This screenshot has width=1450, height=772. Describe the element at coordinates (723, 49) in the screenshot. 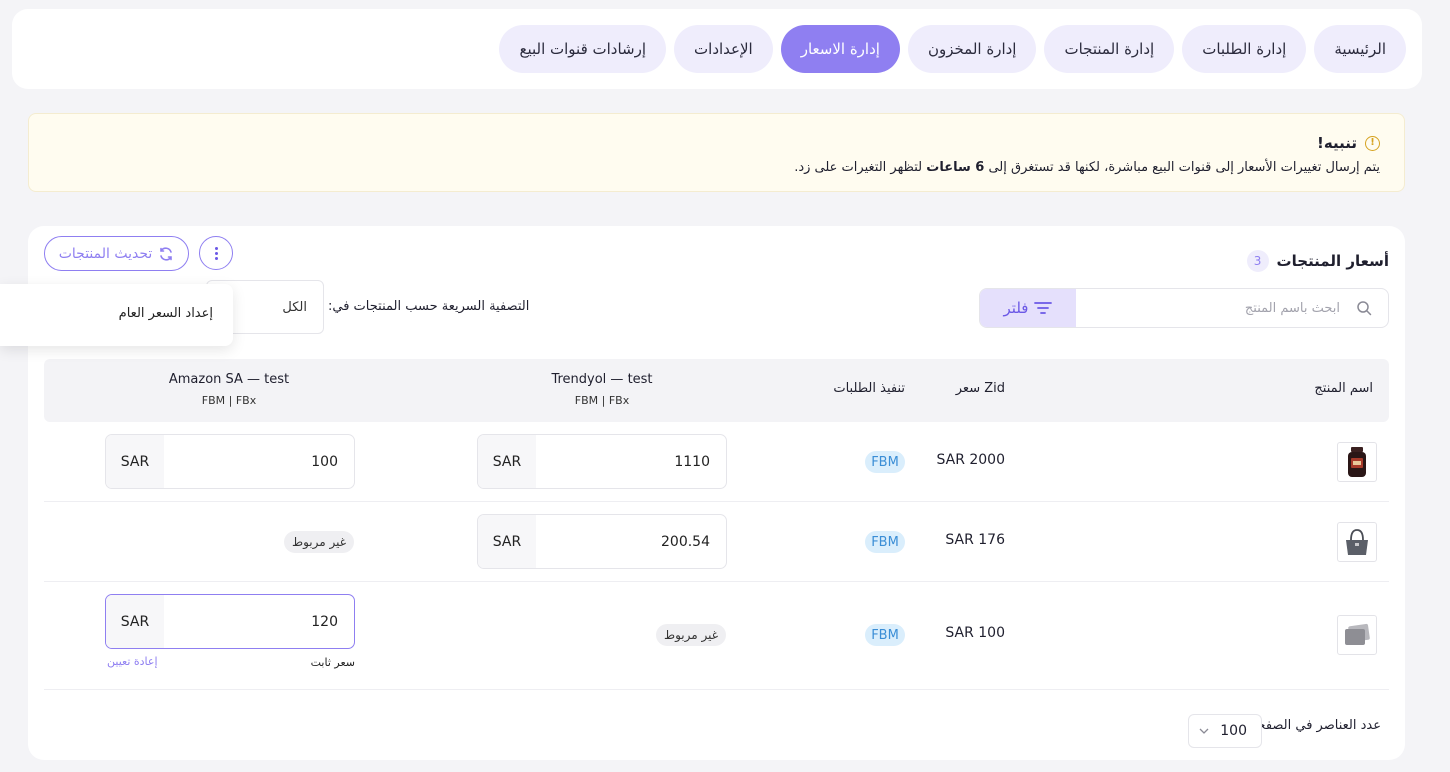

I see `tab-settings: الإعدادات` at that location.